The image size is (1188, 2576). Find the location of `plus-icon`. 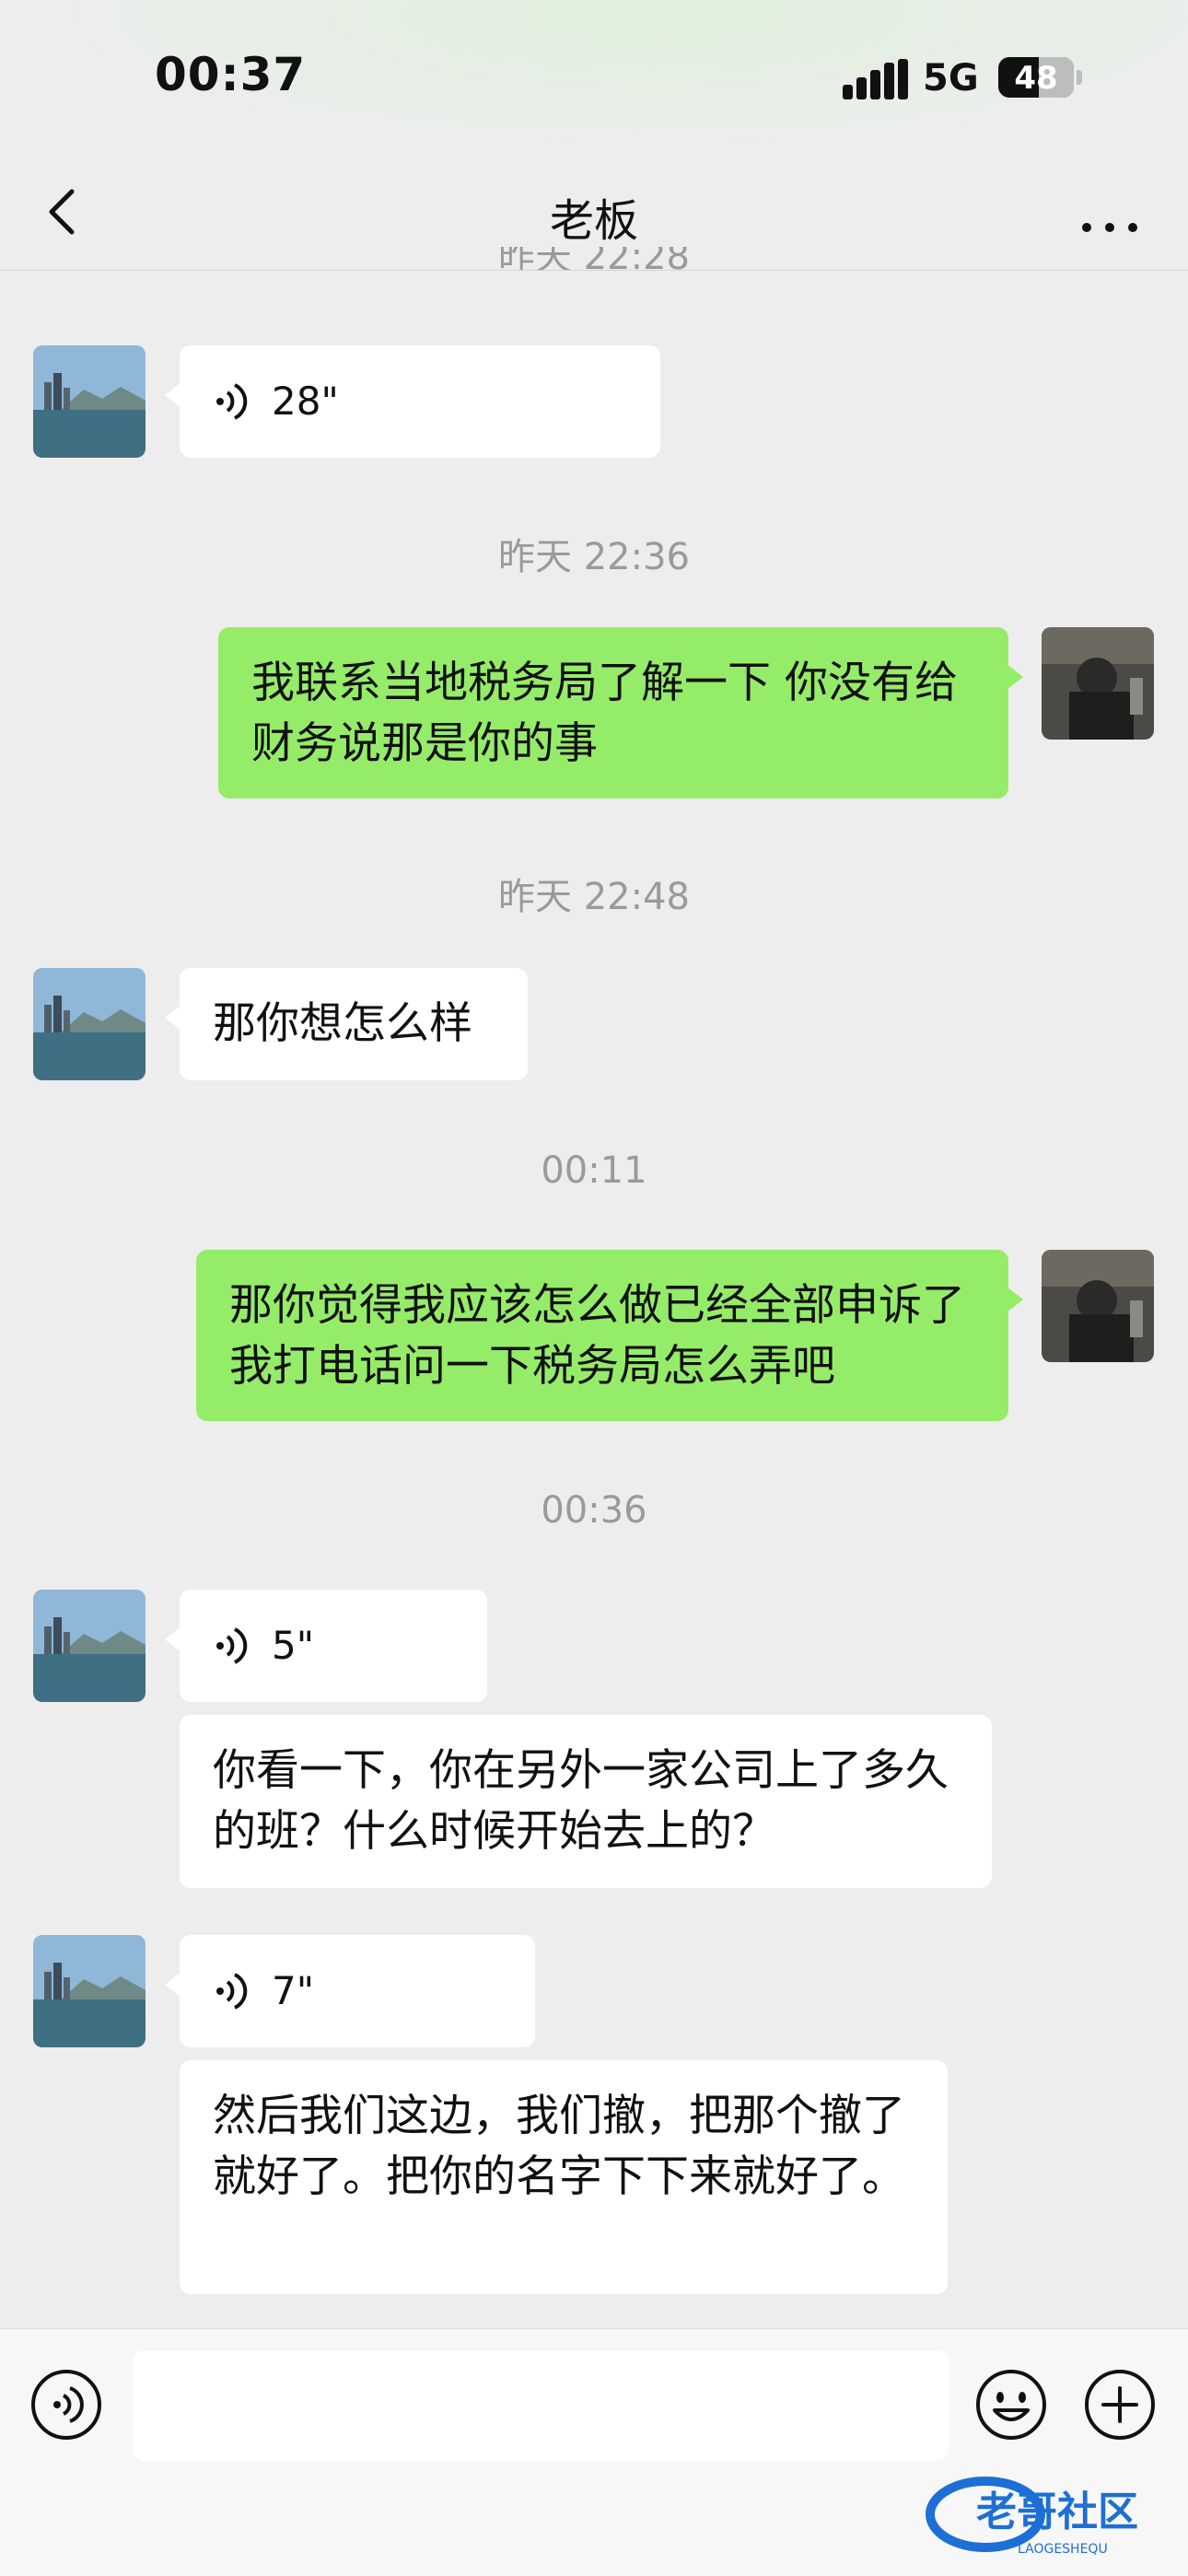

plus-icon is located at coordinates (1120, 2405).